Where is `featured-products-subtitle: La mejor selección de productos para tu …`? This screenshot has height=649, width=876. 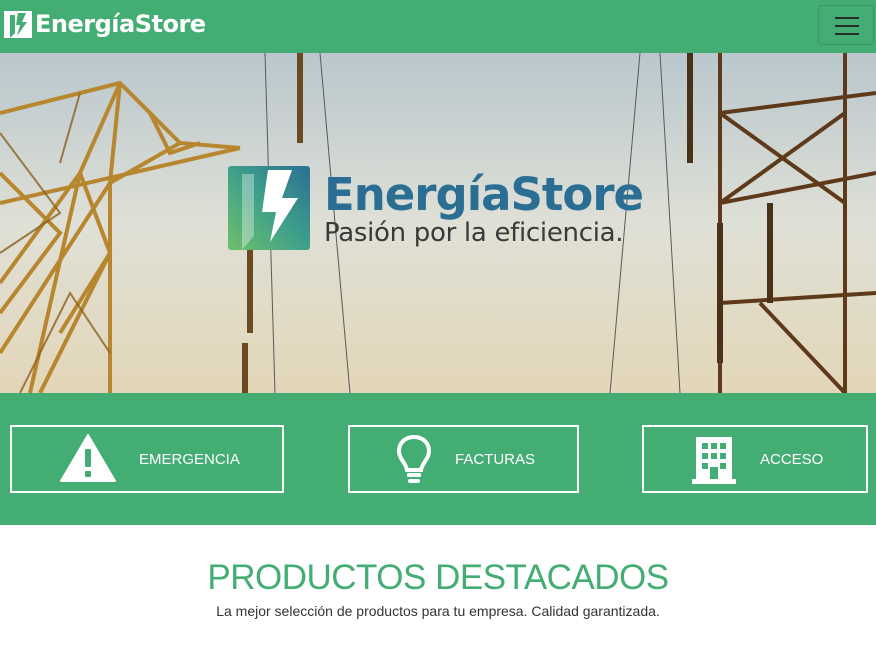 featured-products-subtitle: La mejor selección de productos para tu … is located at coordinates (438, 611).